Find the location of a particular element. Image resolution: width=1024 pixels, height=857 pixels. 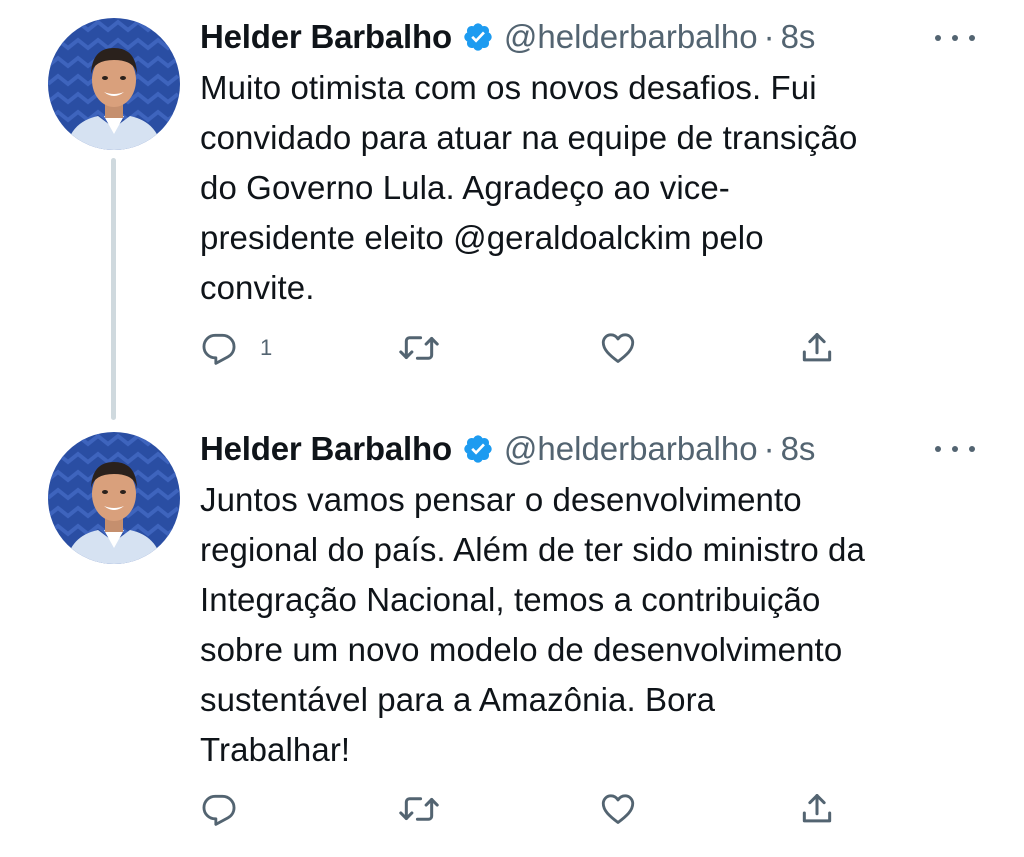

reply-count: 1 is located at coordinates (266, 347).